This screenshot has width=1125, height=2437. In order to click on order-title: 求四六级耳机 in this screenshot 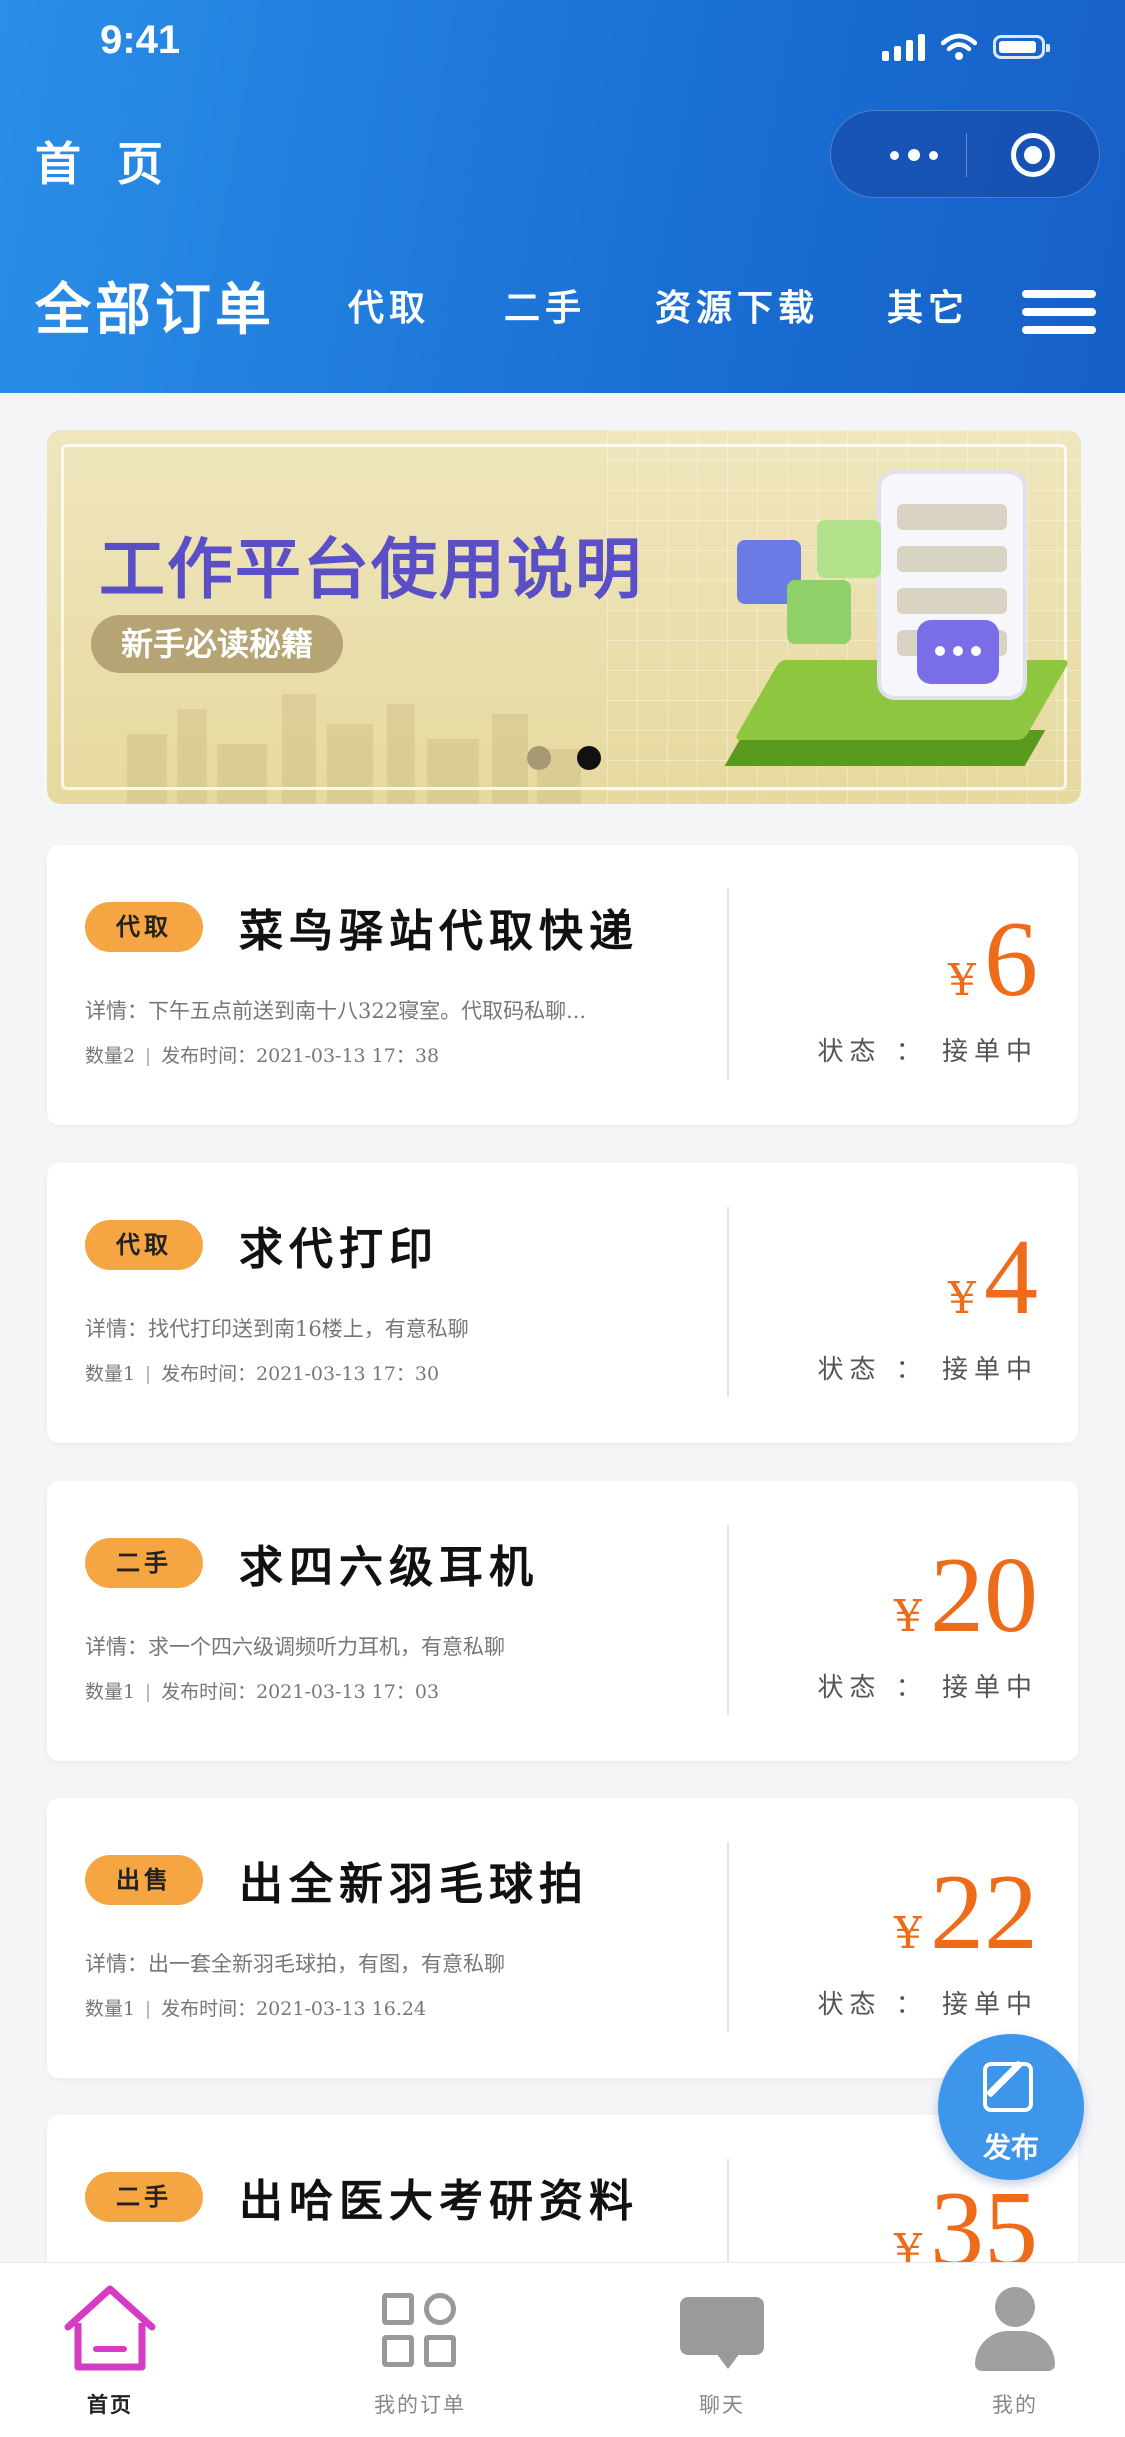, I will do `click(389, 1567)`.